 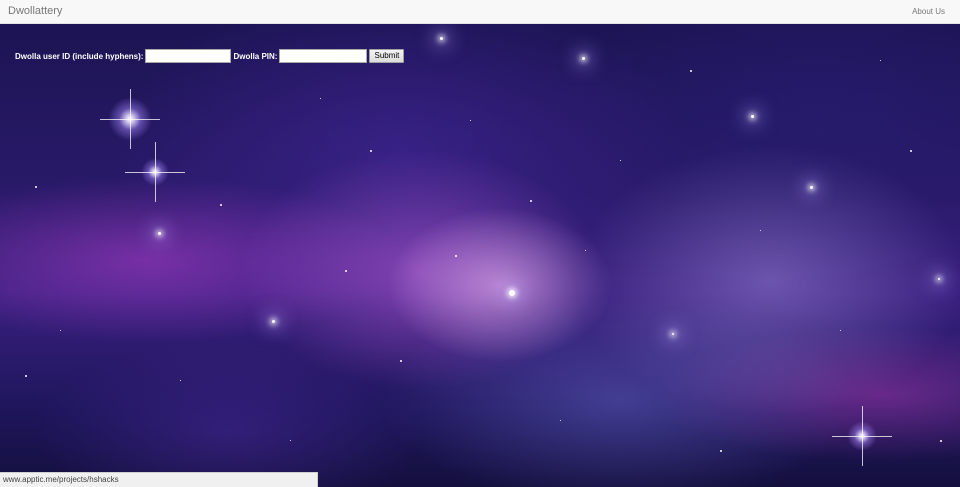 What do you see at coordinates (323, 56) in the screenshot?
I see `pin-input` at bounding box center [323, 56].